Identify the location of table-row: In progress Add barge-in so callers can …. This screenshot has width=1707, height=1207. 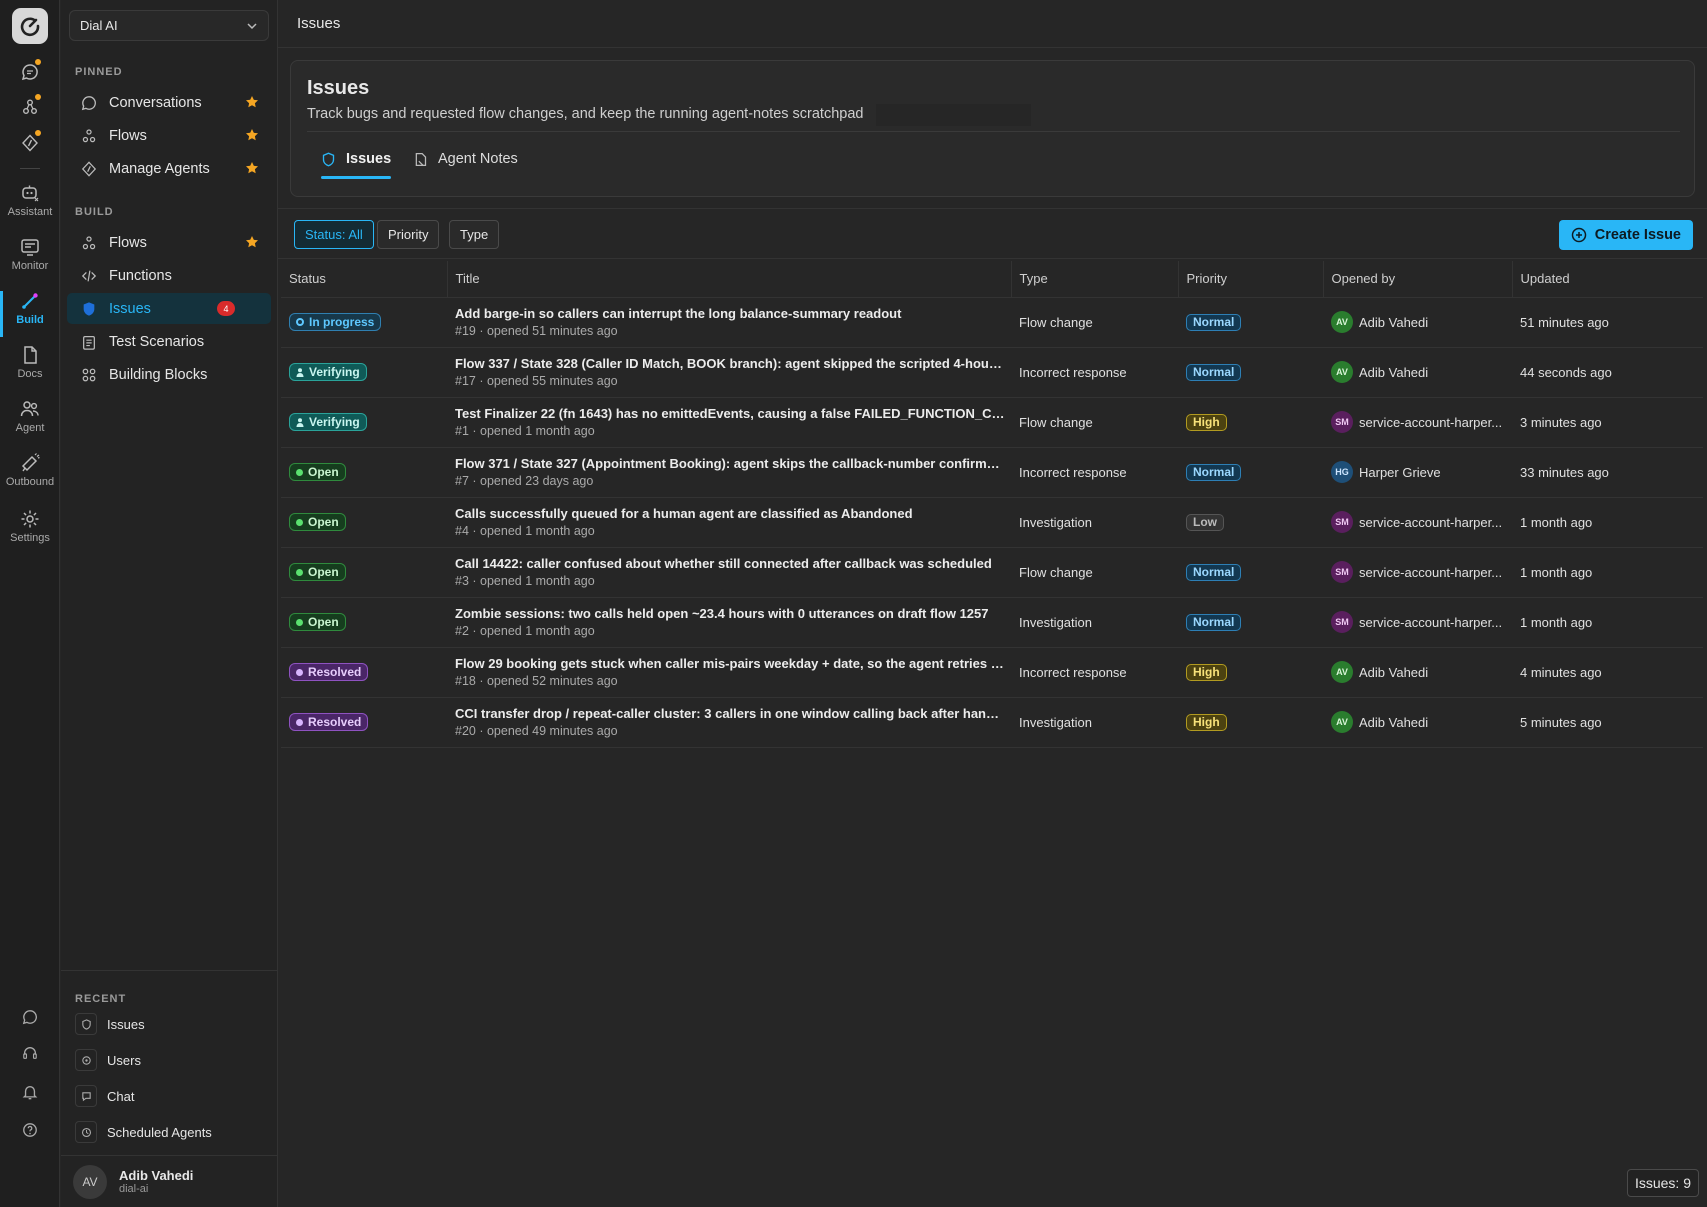
(992, 322).